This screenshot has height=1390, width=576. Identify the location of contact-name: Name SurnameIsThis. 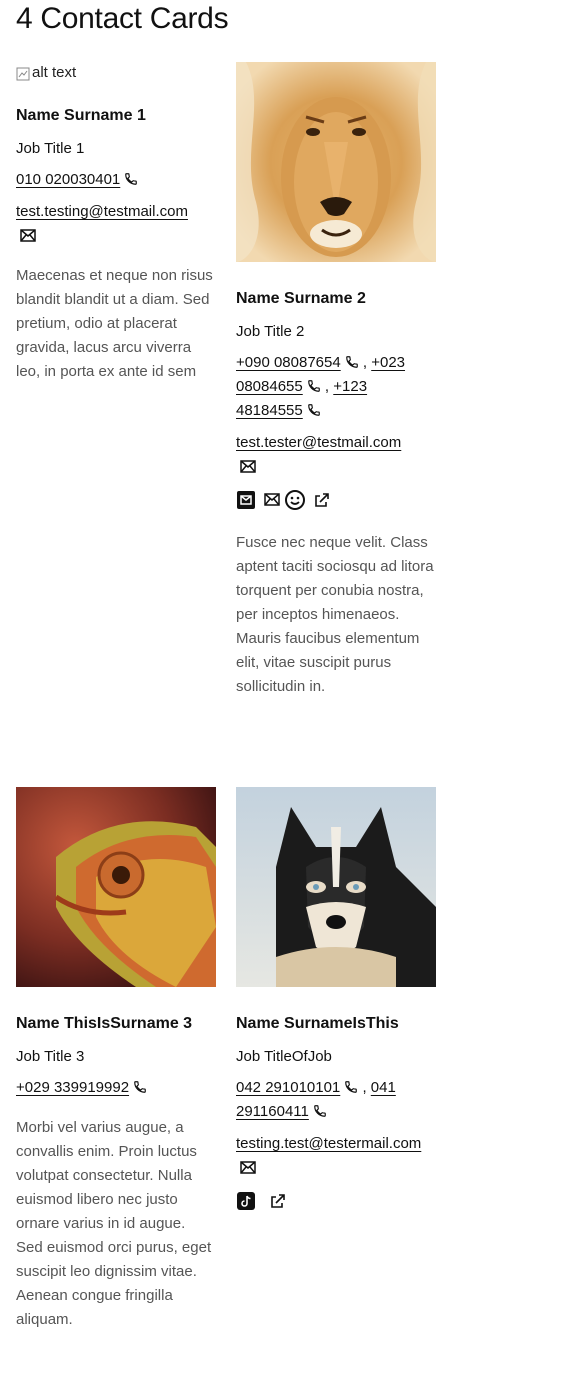
(317, 1023).